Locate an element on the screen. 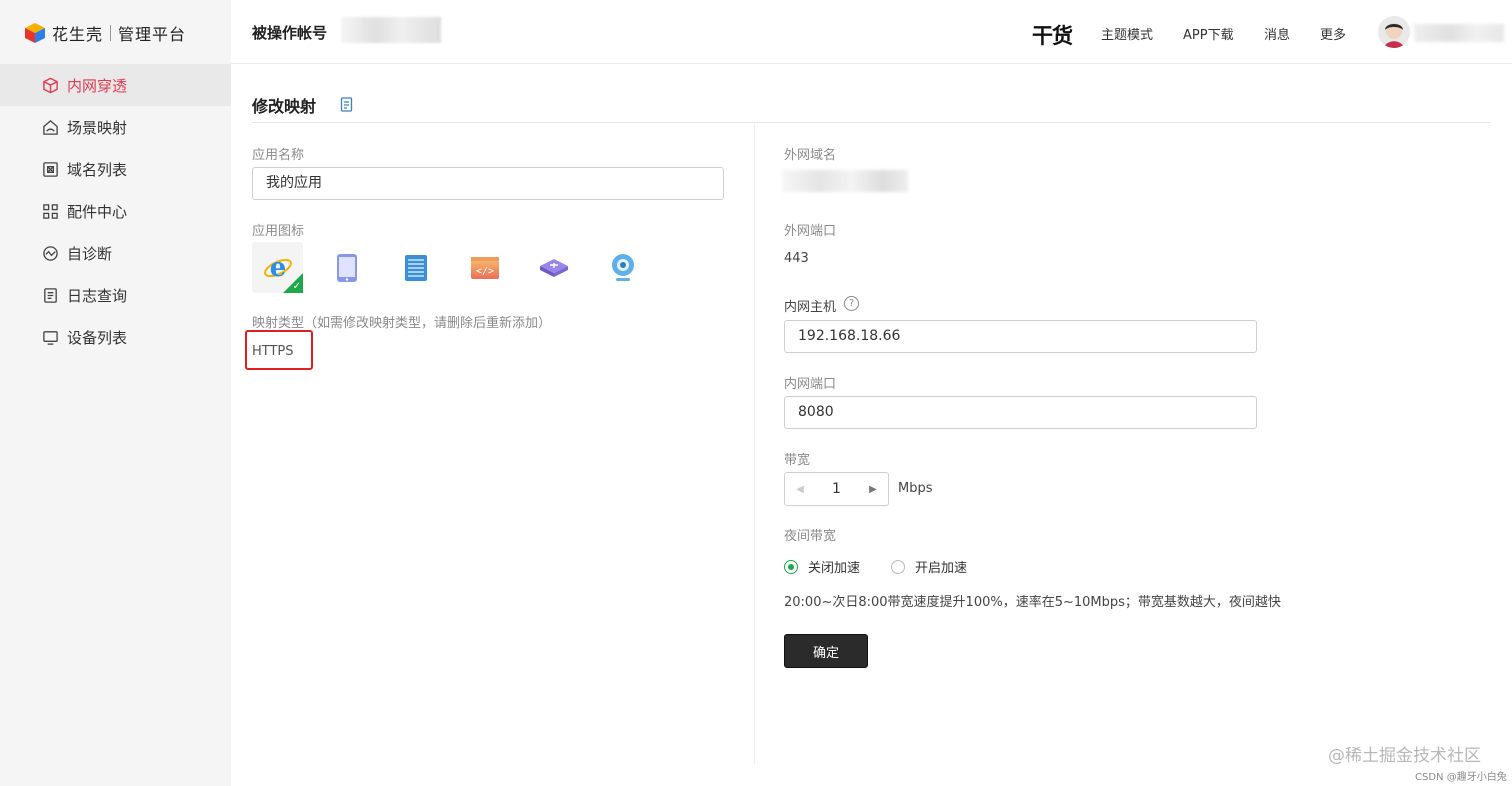  ext-port-value: 443 is located at coordinates (796, 258).